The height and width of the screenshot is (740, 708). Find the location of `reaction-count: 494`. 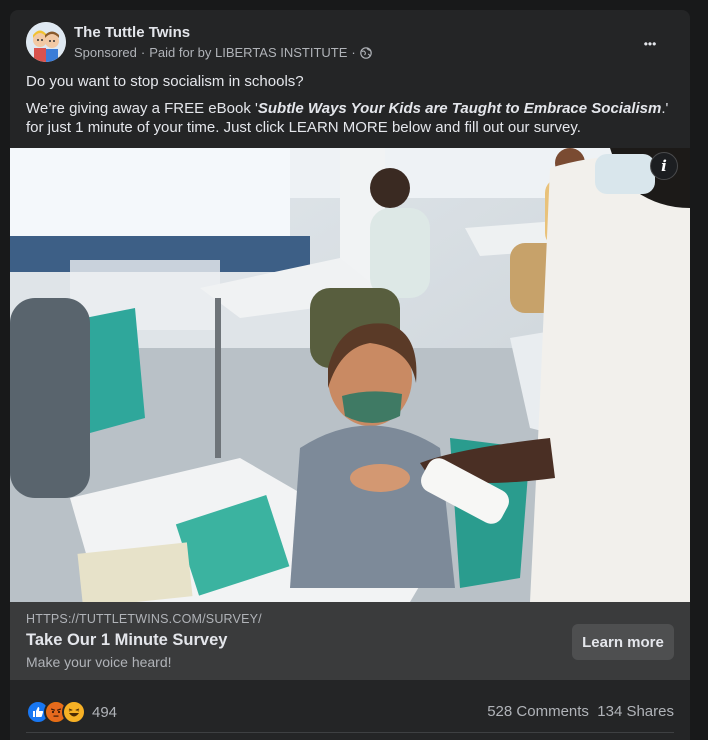

reaction-count: 494 is located at coordinates (104, 712).